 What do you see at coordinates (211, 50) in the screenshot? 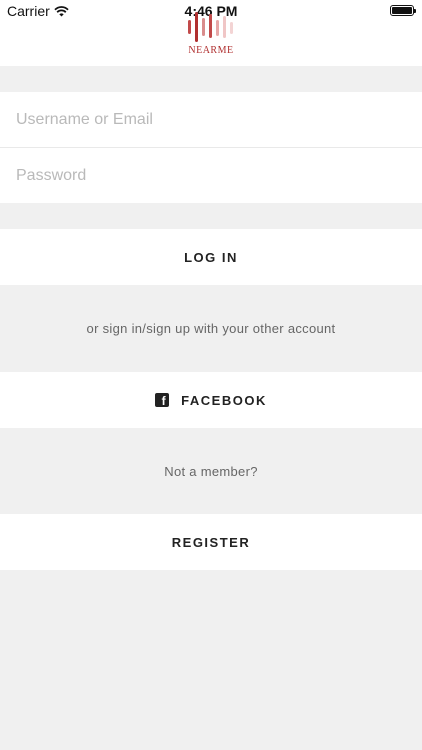
I see `logo-wordmark: NEARME` at bounding box center [211, 50].